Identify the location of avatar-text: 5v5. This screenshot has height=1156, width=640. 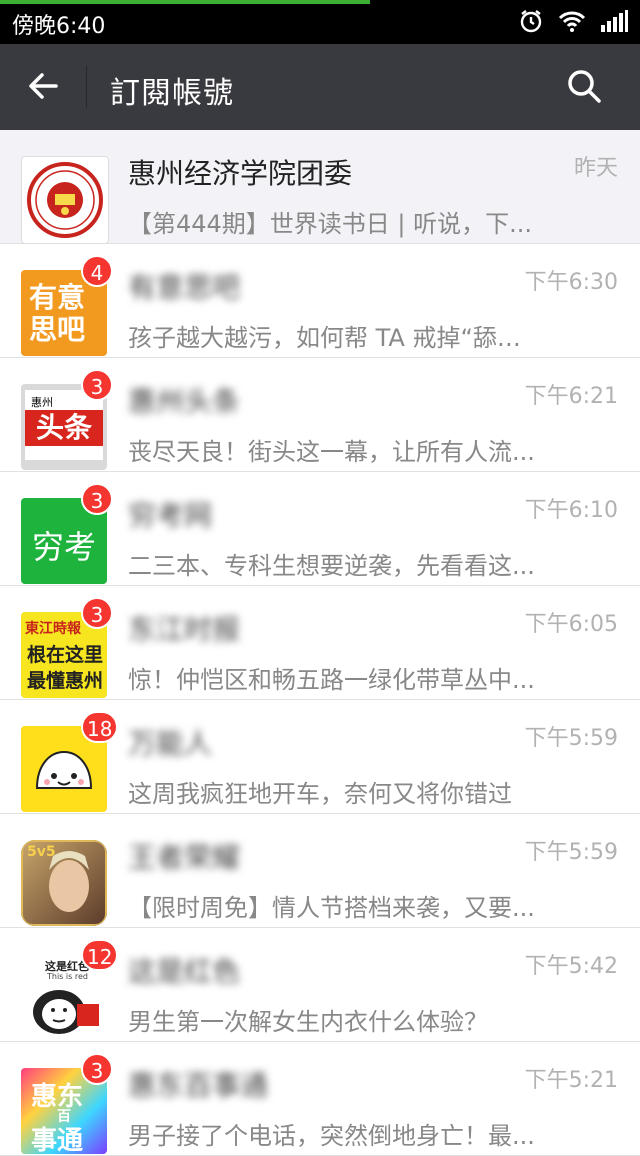
(41, 852).